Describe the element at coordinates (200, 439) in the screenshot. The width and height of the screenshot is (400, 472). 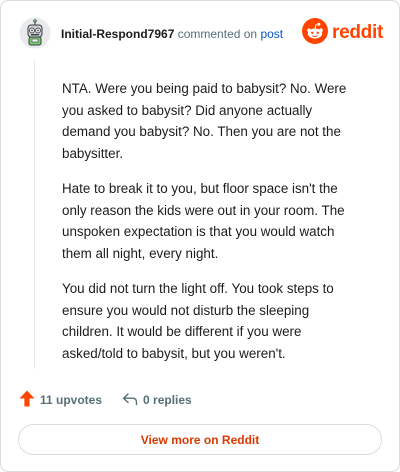
I see `view-more-button: View more on Reddit` at that location.